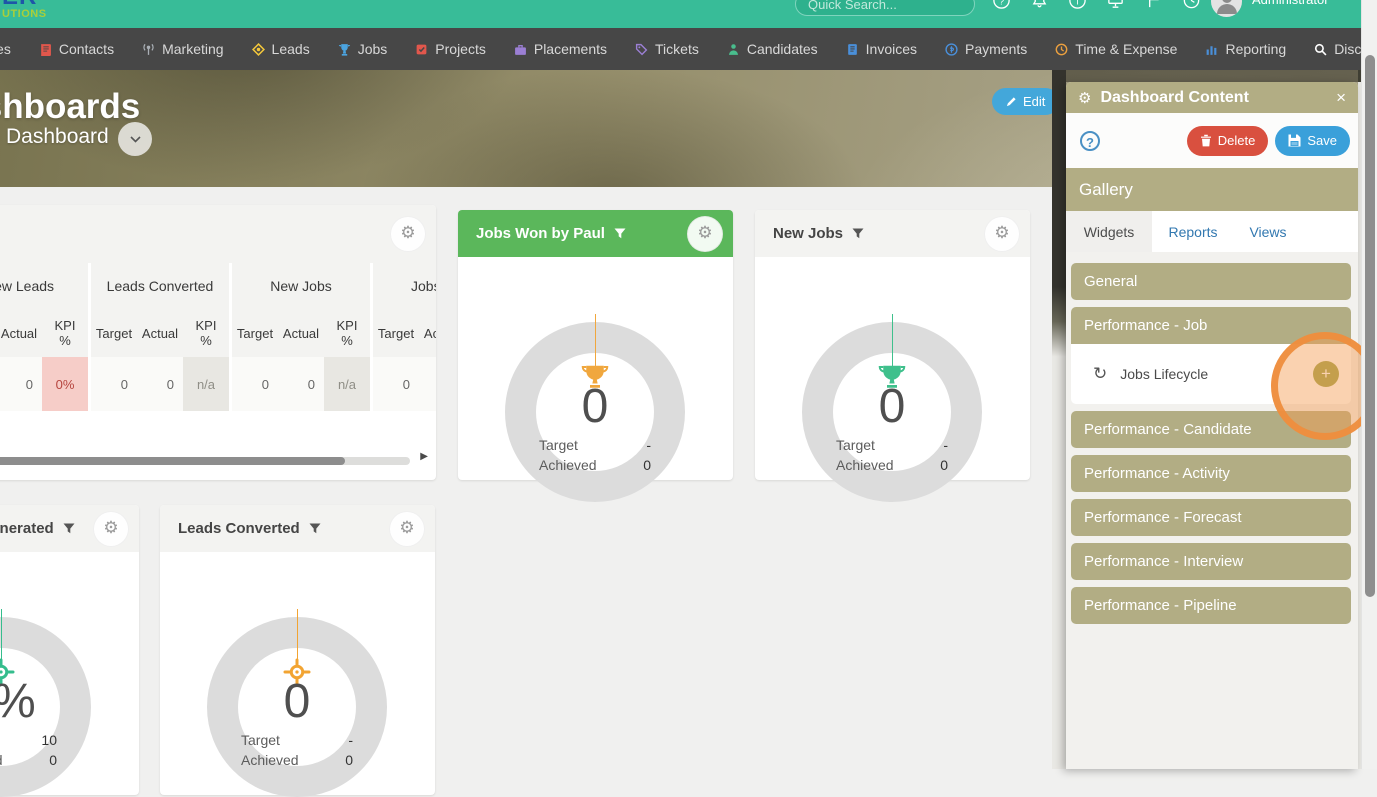  Describe the element at coordinates (270, 760) in the screenshot. I see `stat-label: Achieved` at that location.